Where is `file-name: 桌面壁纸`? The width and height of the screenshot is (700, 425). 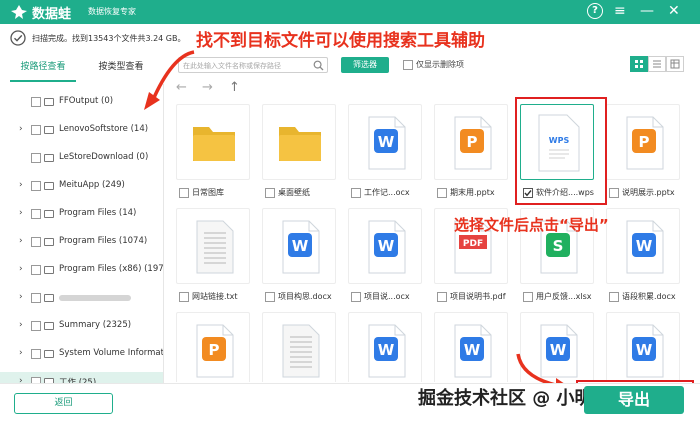
file-name: 桌面壁纸 is located at coordinates (294, 192).